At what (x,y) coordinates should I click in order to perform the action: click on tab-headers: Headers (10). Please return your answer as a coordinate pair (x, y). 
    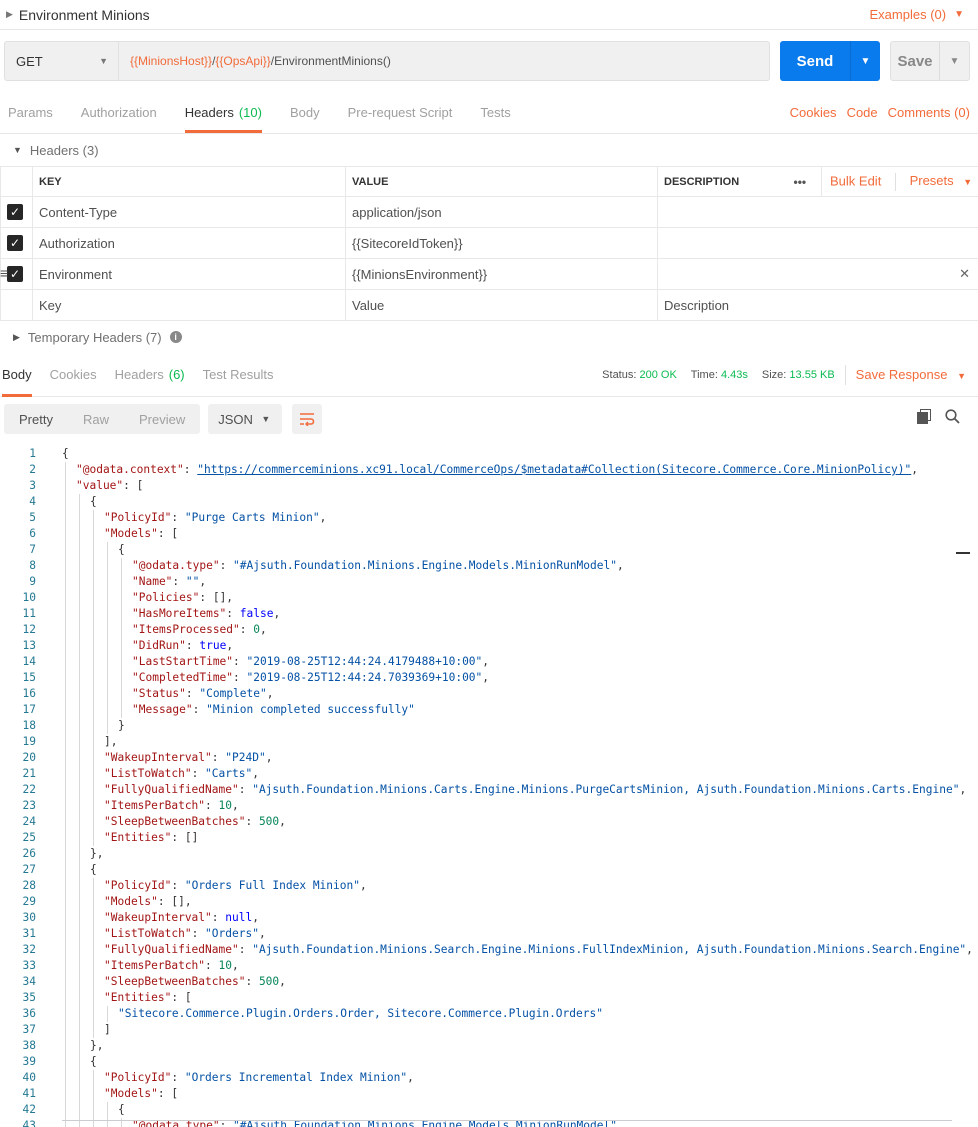
    Looking at the image, I should click on (223, 112).